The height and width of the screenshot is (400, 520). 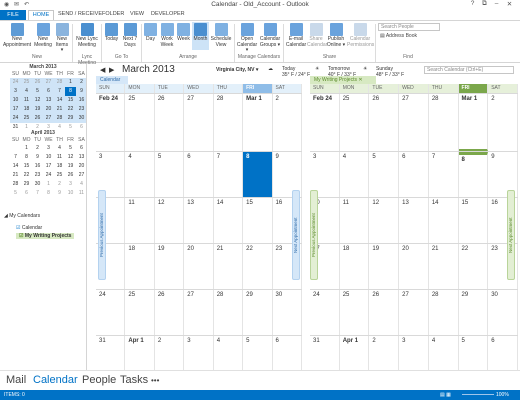 I want to click on open-calendar-button: Open Calendar ▾, so click(x=247, y=38).